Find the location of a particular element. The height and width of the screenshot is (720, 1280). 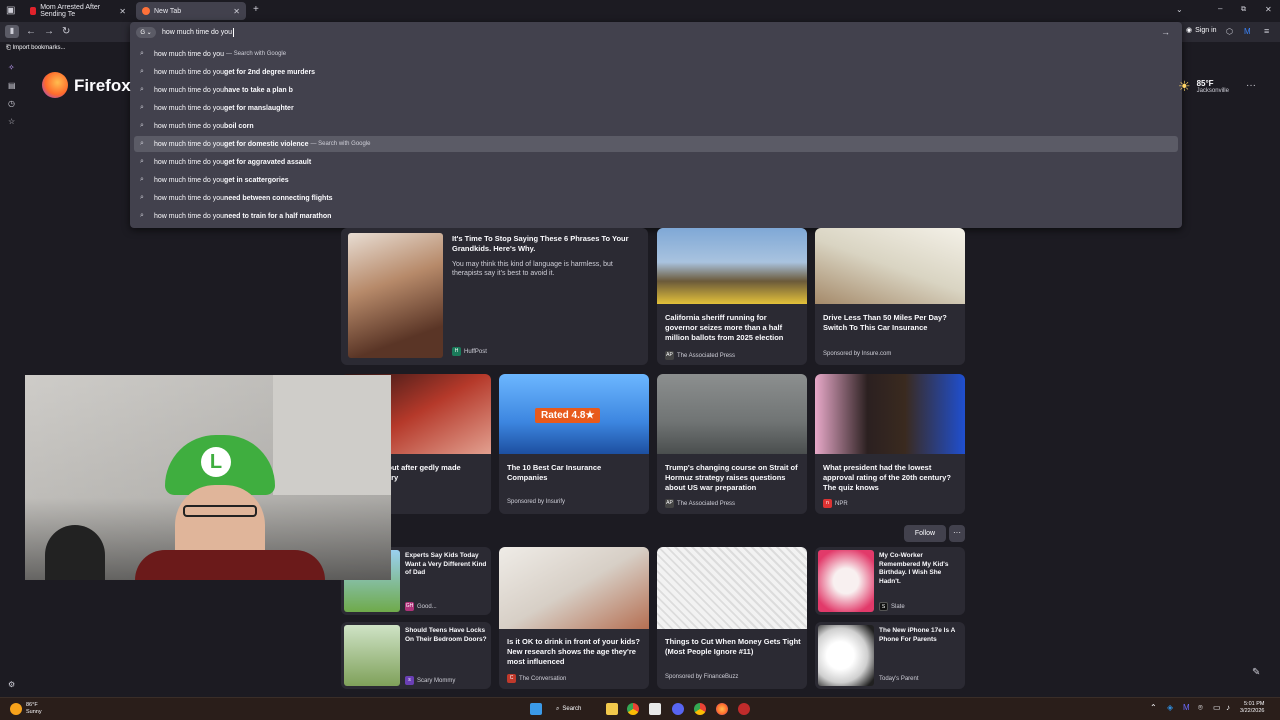

taskbar-weather-desc: Sunny is located at coordinates (34, 712).